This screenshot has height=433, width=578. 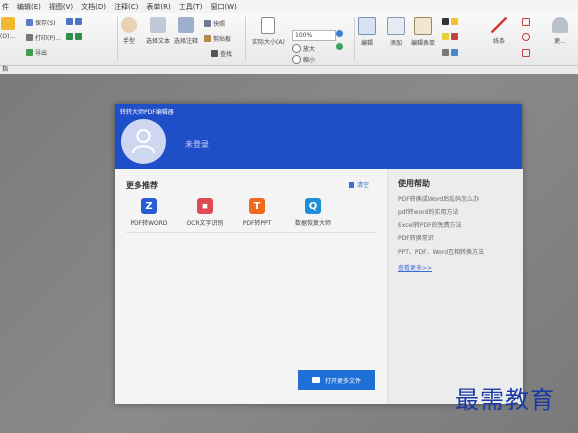 I want to click on rectangle-tool-button, so click(x=527, y=22).